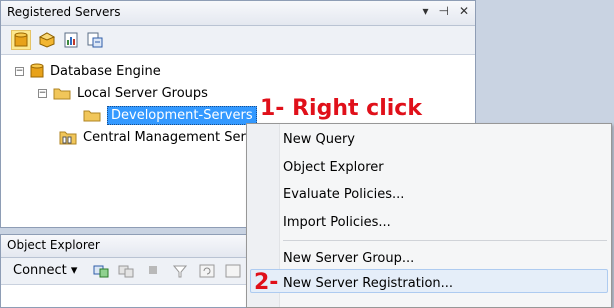  What do you see at coordinates (105, 71) in the screenshot?
I see `tree-label: Database Engine` at bounding box center [105, 71].